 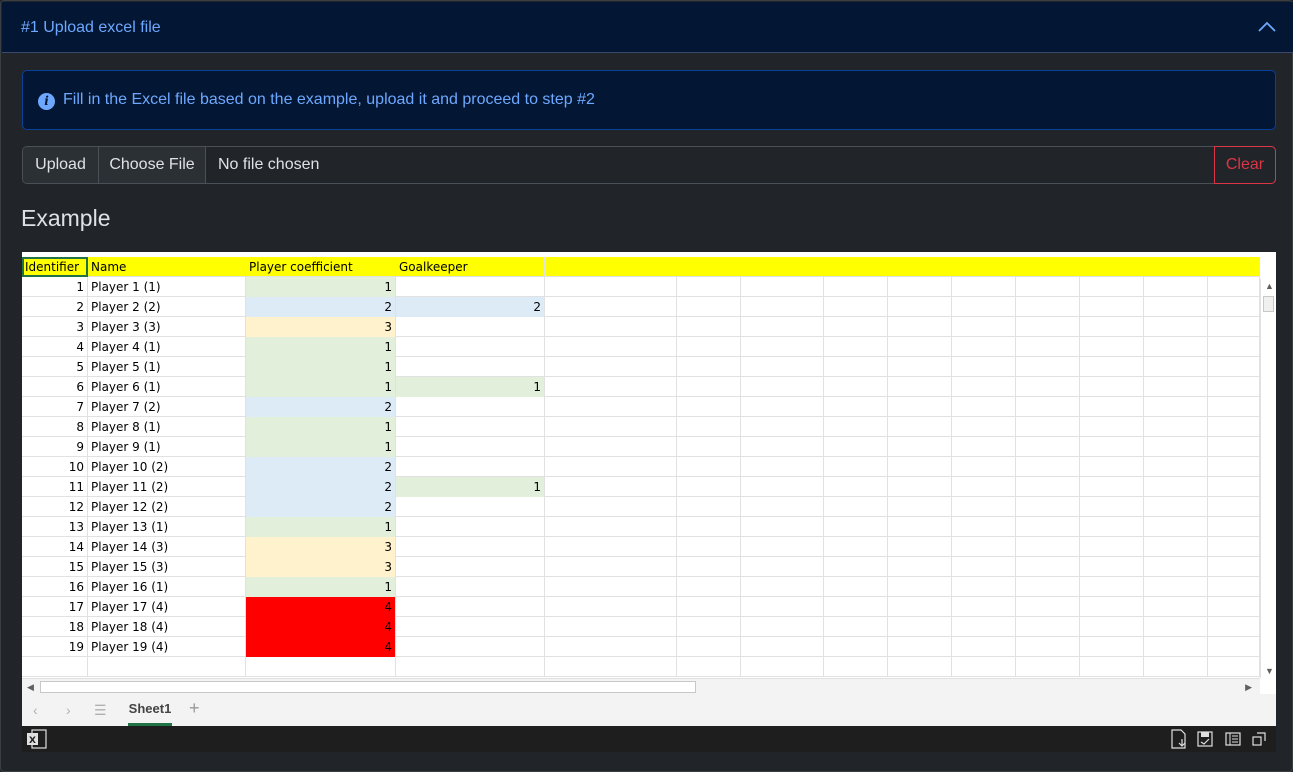 What do you see at coordinates (470, 307) in the screenshot?
I see `cell-gk: 2` at bounding box center [470, 307].